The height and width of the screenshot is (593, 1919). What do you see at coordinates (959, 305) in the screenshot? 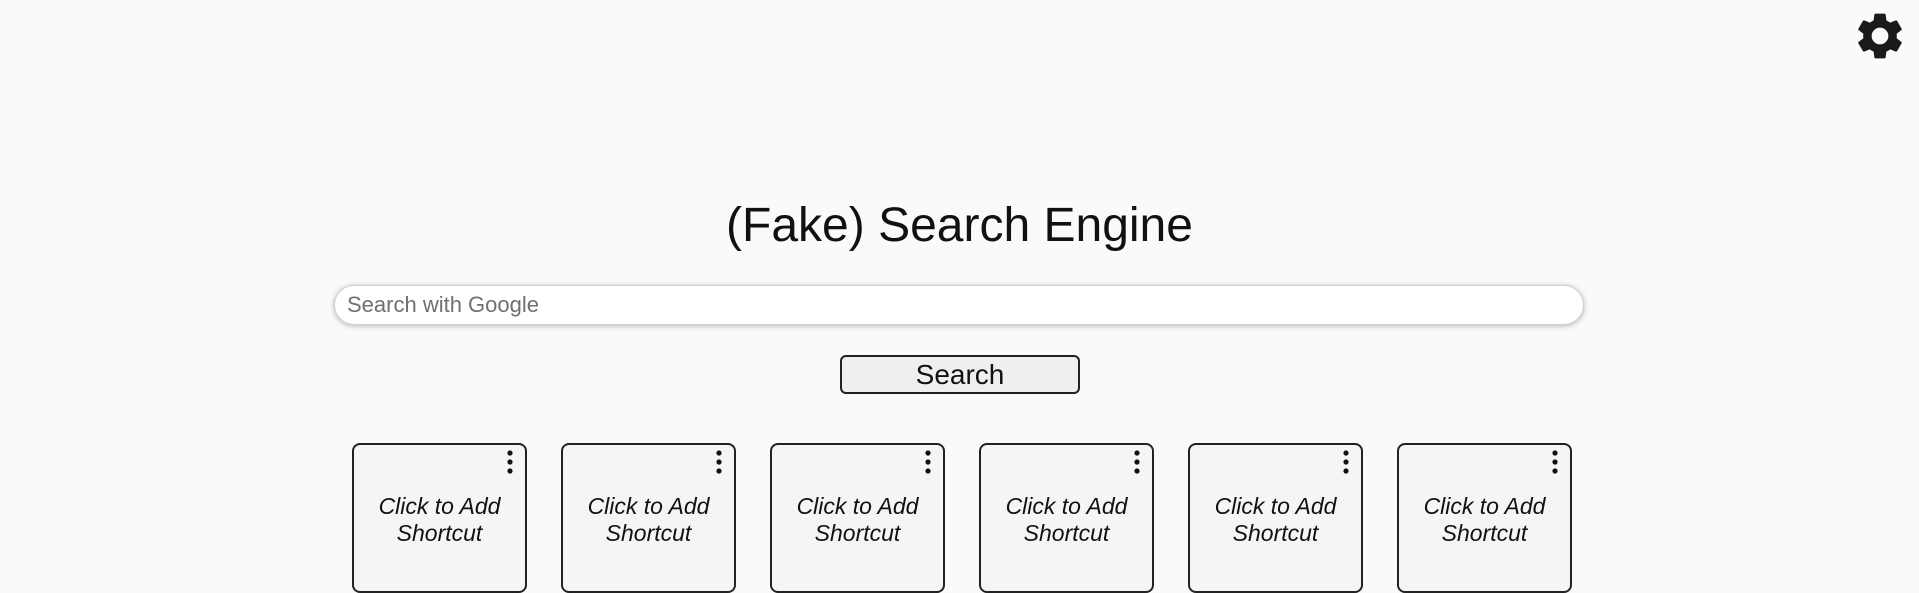
I see `search-input` at bounding box center [959, 305].